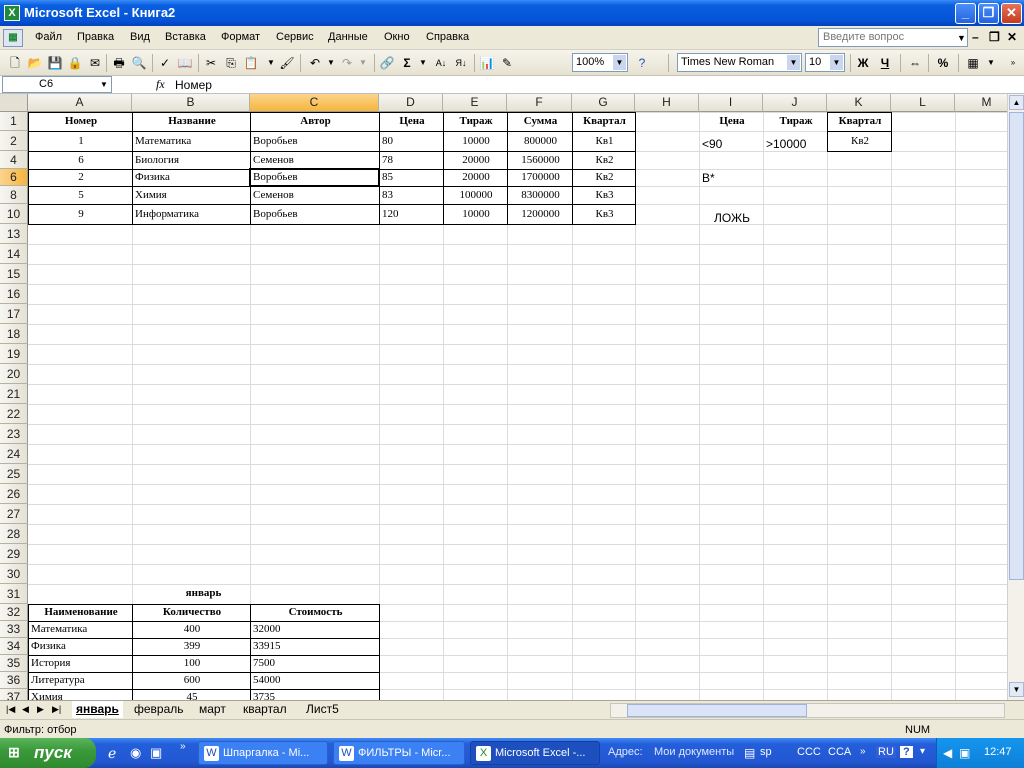 The image size is (1024, 768). I want to click on format-painter-icon: 🖌, so click(287, 63).